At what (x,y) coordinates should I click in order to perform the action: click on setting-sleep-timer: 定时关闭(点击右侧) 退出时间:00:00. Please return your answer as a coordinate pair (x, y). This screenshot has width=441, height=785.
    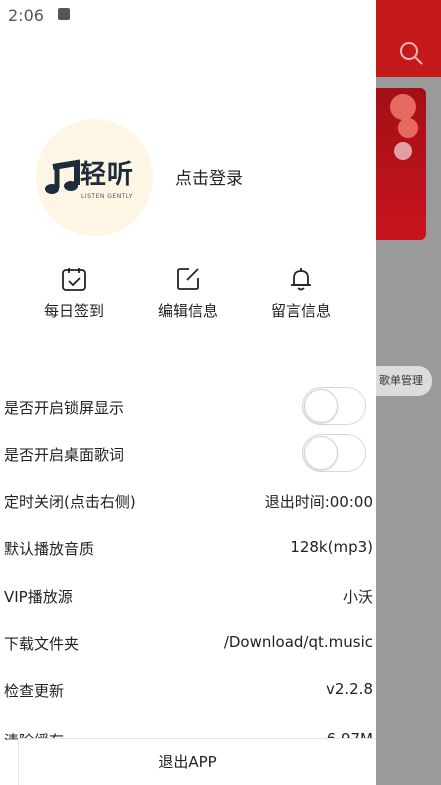
    Looking at the image, I should click on (188, 501).